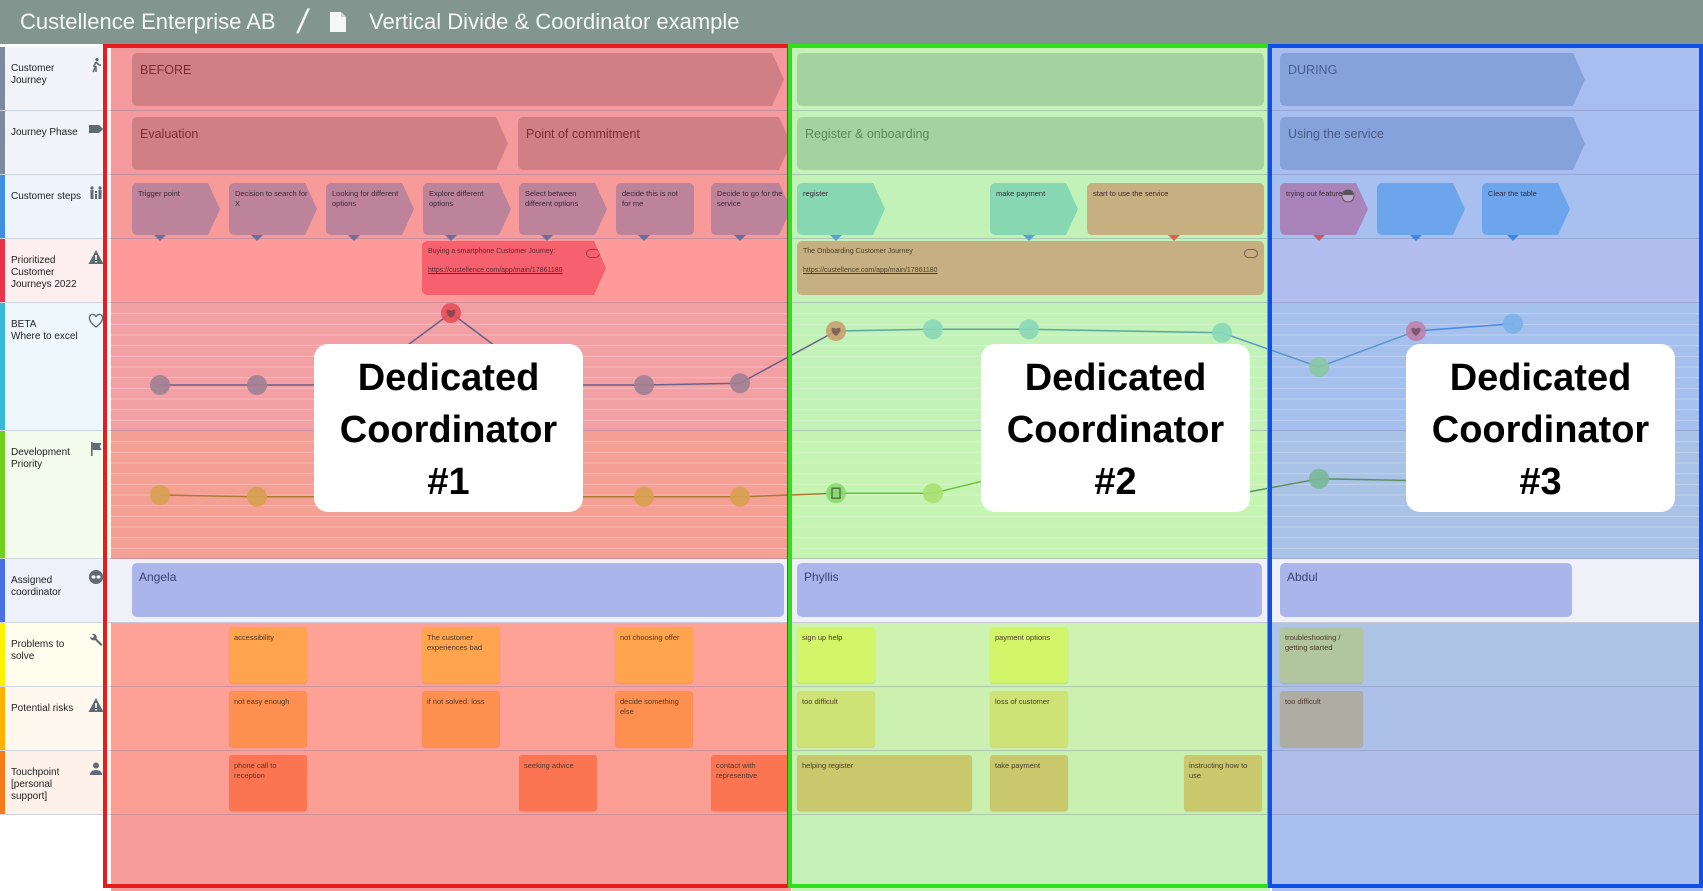 The width and height of the screenshot is (1703, 891). Describe the element at coordinates (96, 321) in the screenshot. I see `heart-outline-icon` at that location.